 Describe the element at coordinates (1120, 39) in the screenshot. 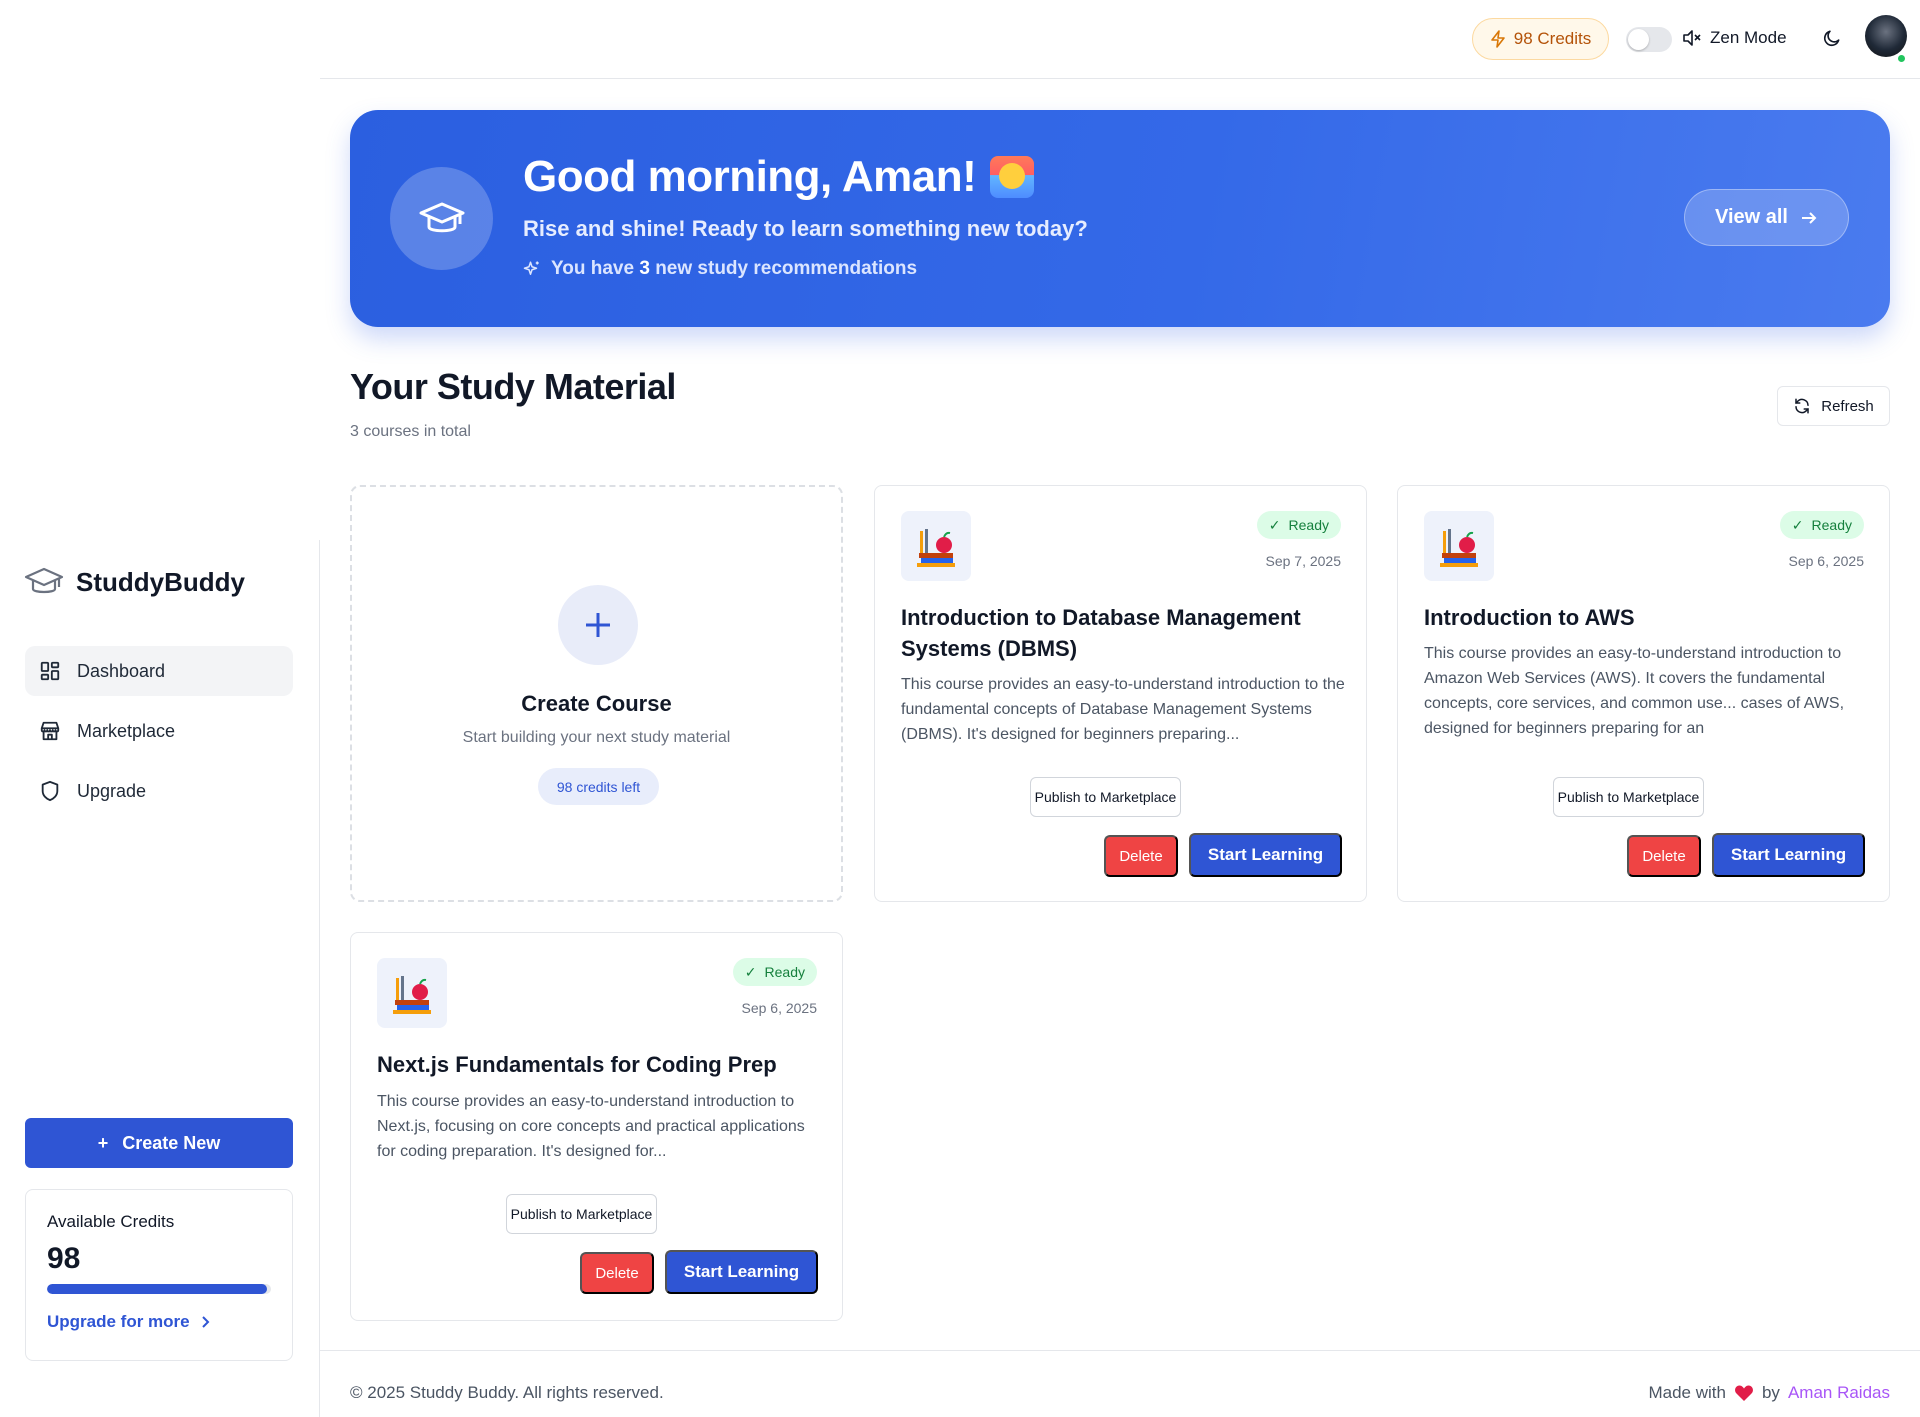

I see `top-header: 98 Credits Zen Mode` at that location.